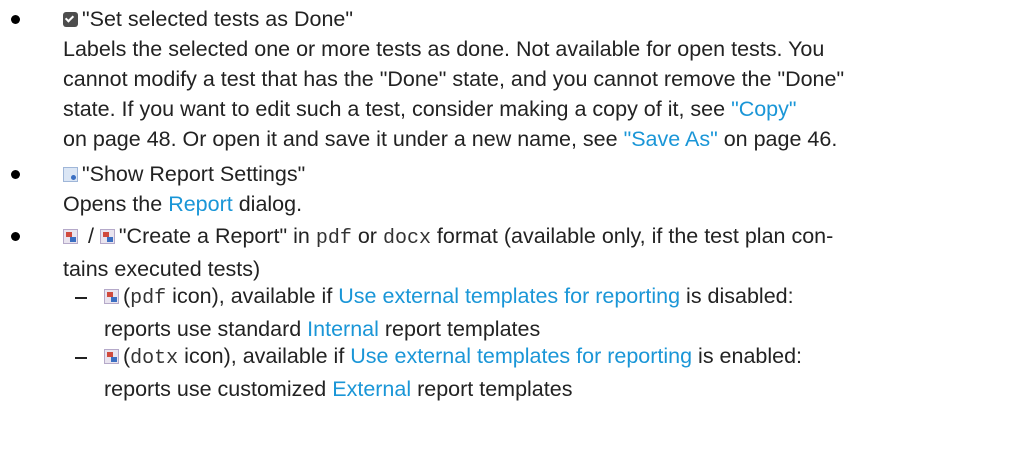 The height and width of the screenshot is (451, 1032). Describe the element at coordinates (91, 236) in the screenshot. I see `slash-text: /` at that location.